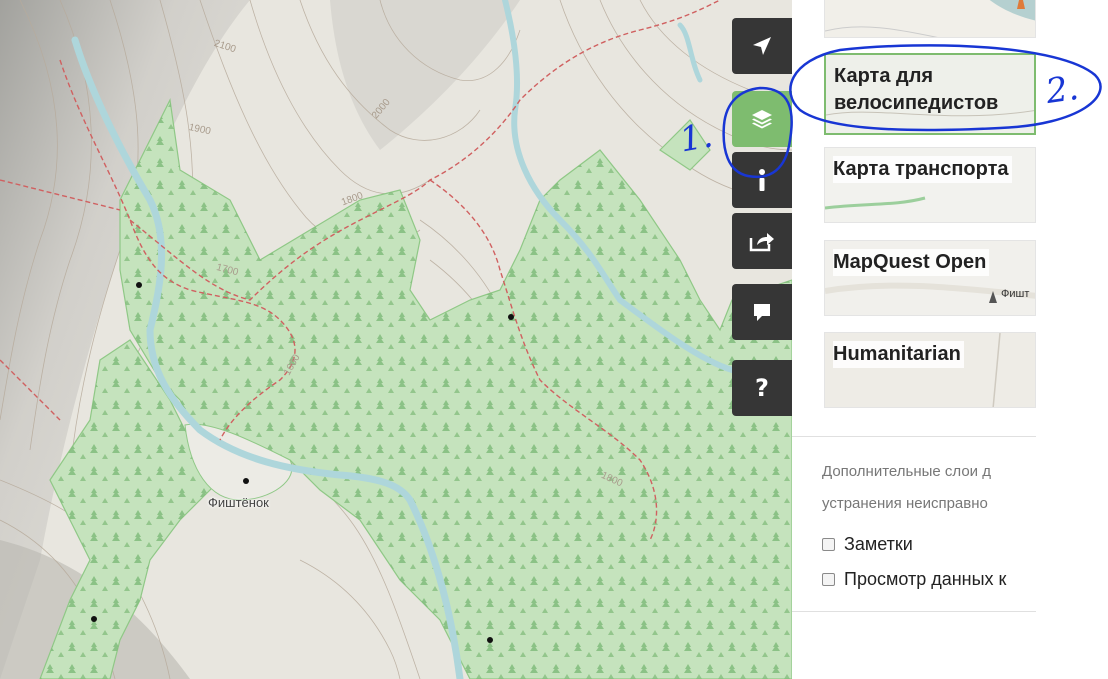 Image resolution: width=1108 pixels, height=679 pixels. What do you see at coordinates (911, 262) in the screenshot?
I see `layer-name: MapQuest Open` at bounding box center [911, 262].